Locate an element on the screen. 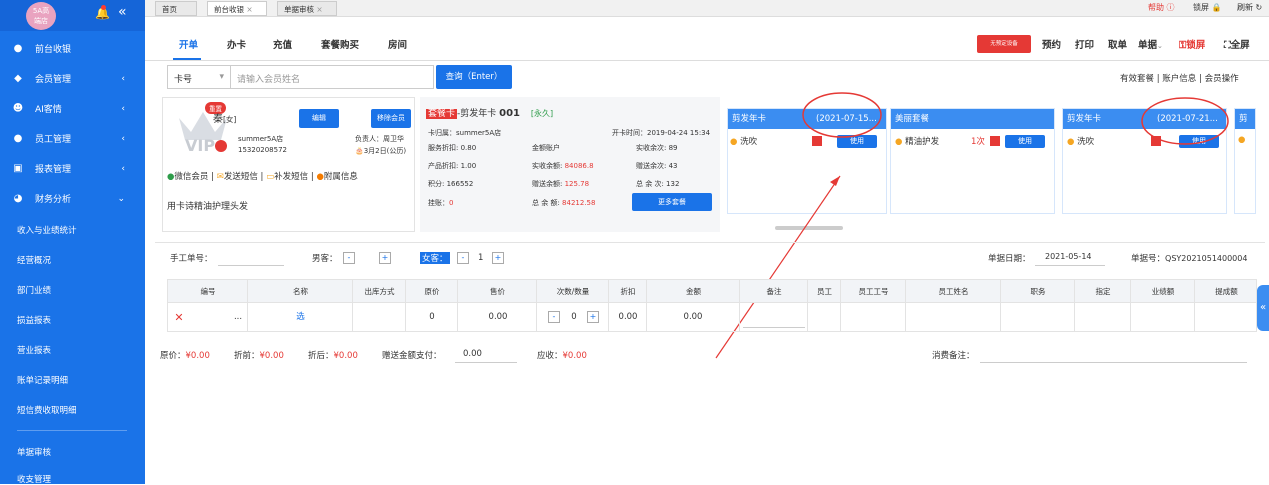 This screenshot has height=485, width=1269. pie-chart-icon: ◕ is located at coordinates (18, 198).